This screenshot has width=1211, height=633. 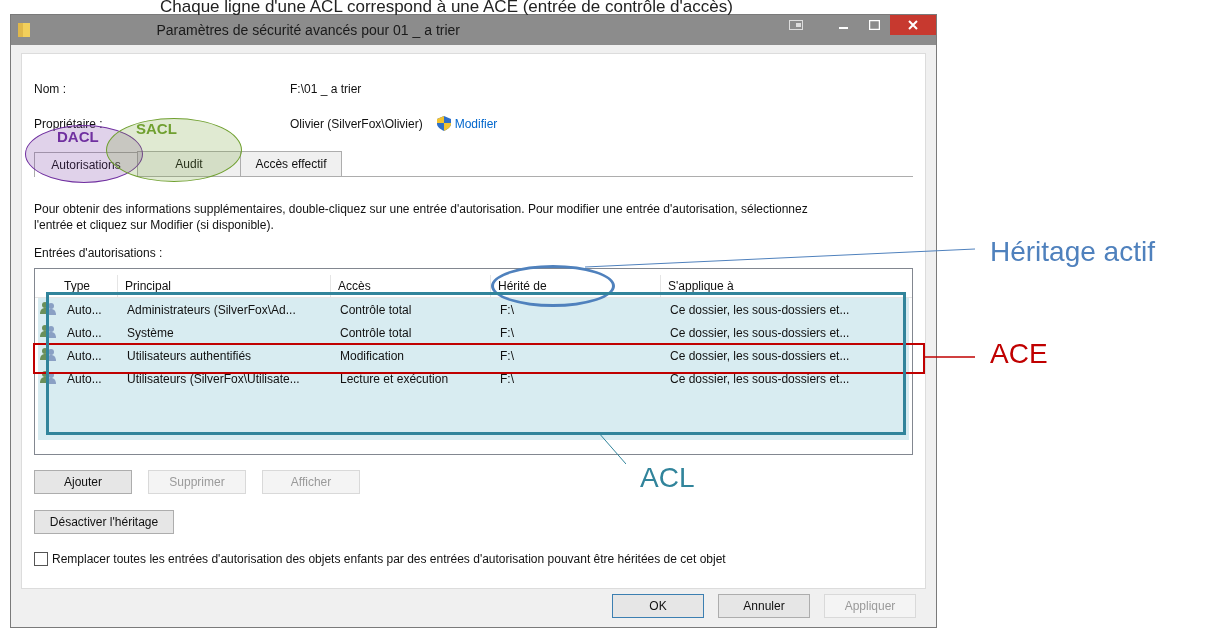 What do you see at coordinates (77, 286) in the screenshot?
I see `column-header: Type` at bounding box center [77, 286].